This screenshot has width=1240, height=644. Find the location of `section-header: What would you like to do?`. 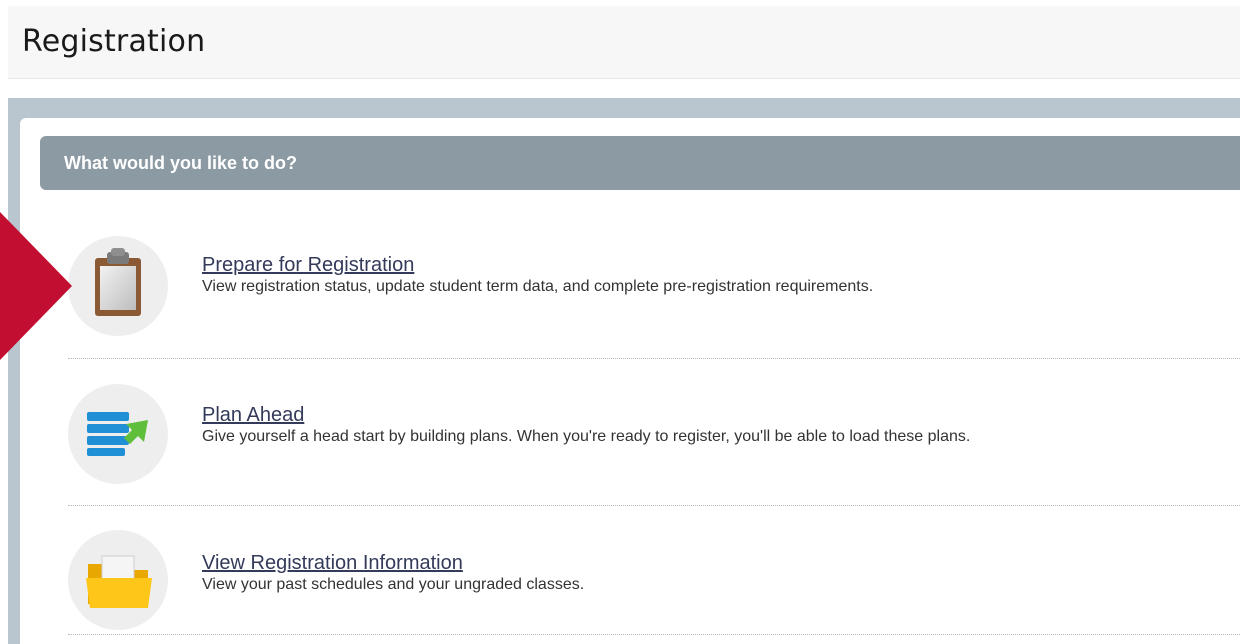

section-header: What would you like to do? is located at coordinates (640, 163).